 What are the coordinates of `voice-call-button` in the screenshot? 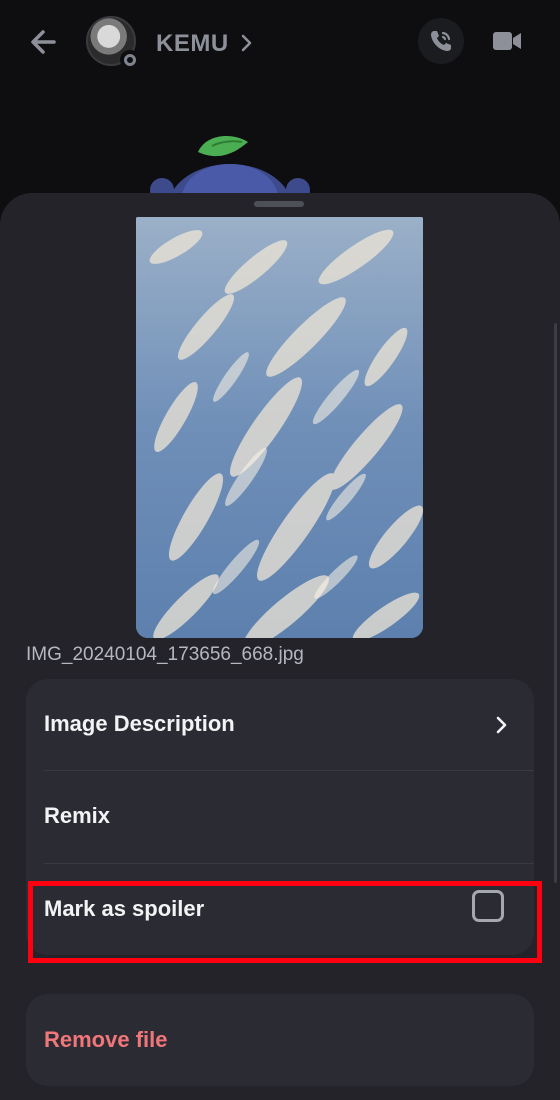 It's located at (441, 41).